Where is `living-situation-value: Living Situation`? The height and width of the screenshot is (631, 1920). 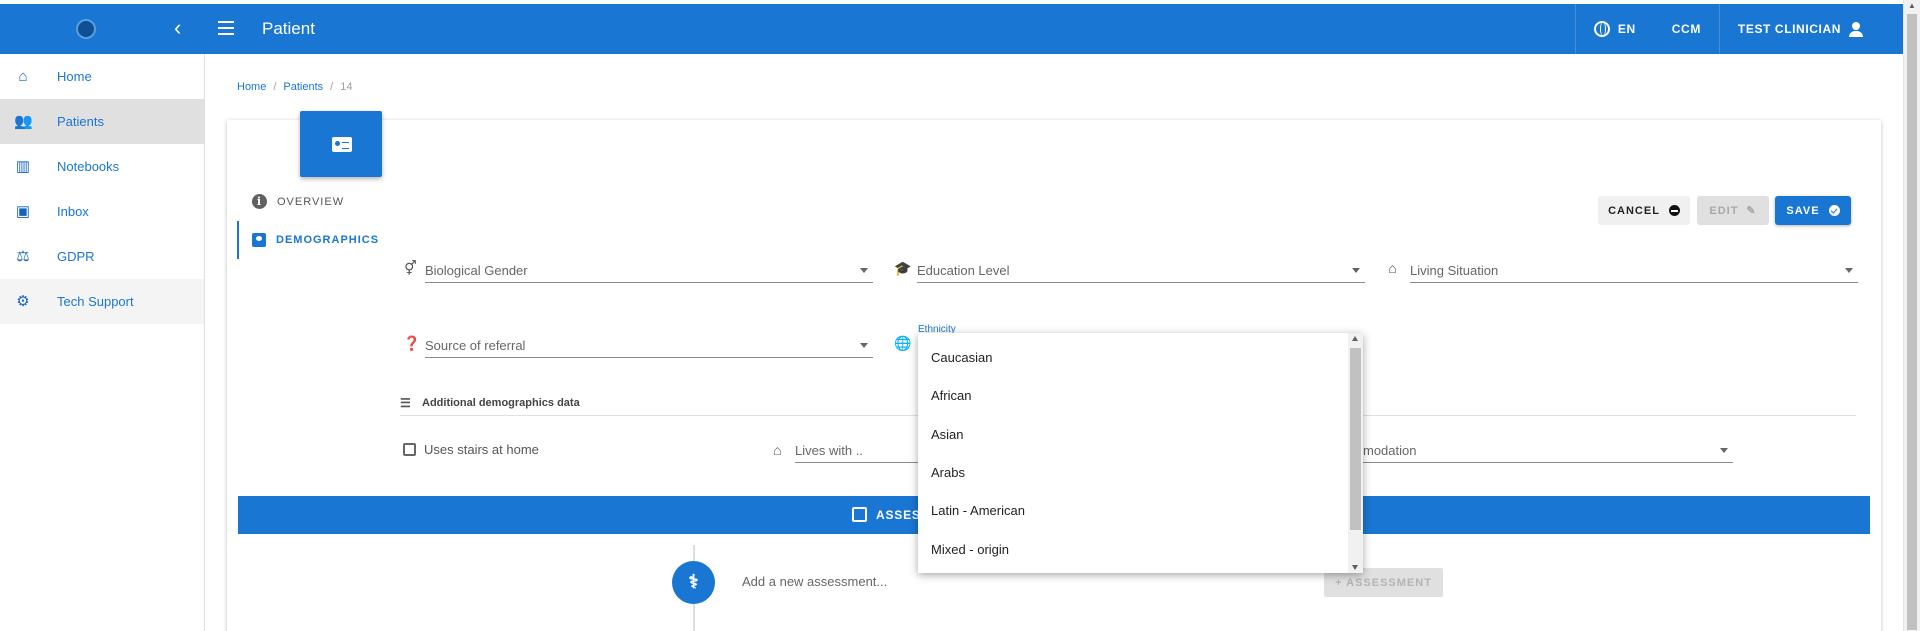 living-situation-value: Living Situation is located at coordinates (1454, 270).